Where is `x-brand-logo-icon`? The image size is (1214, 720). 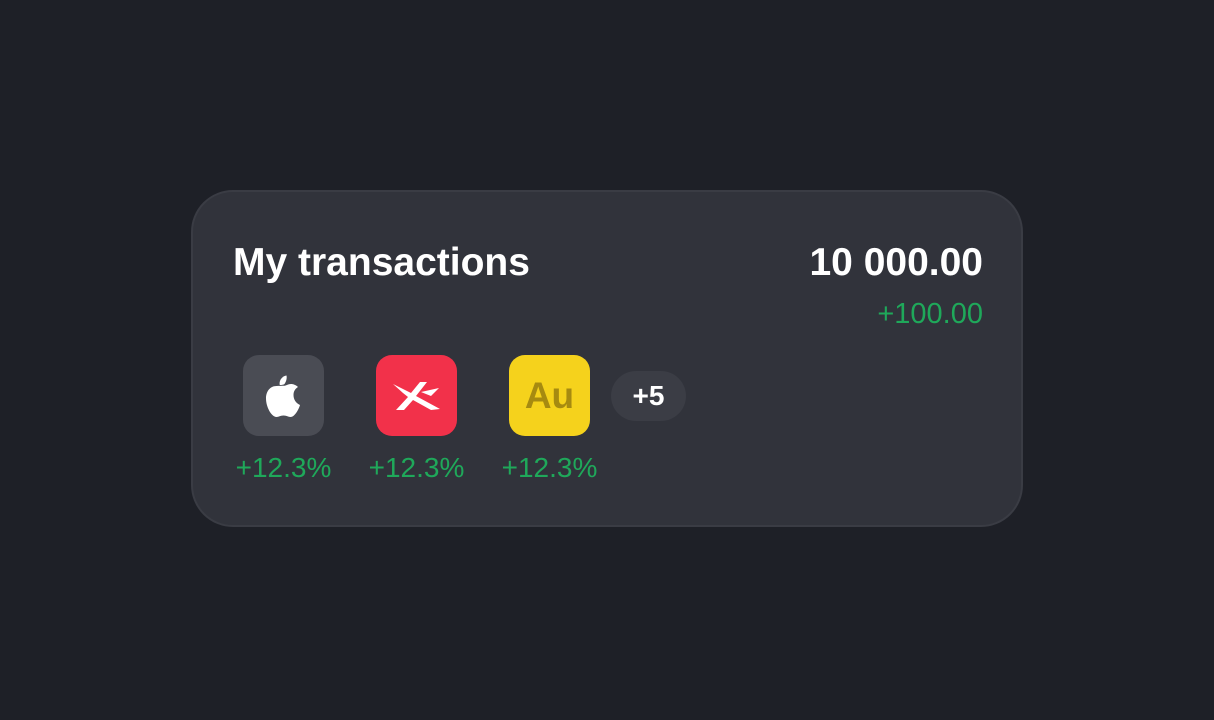
x-brand-logo-icon is located at coordinates (416, 395).